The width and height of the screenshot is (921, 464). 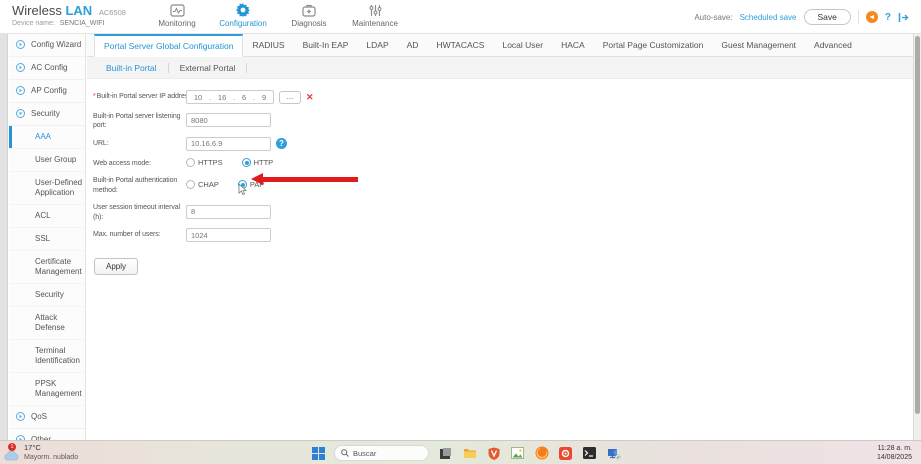 What do you see at coordinates (47, 188) in the screenshot?
I see `sidebar-item-user-defined-application: User-Defined Application` at bounding box center [47, 188].